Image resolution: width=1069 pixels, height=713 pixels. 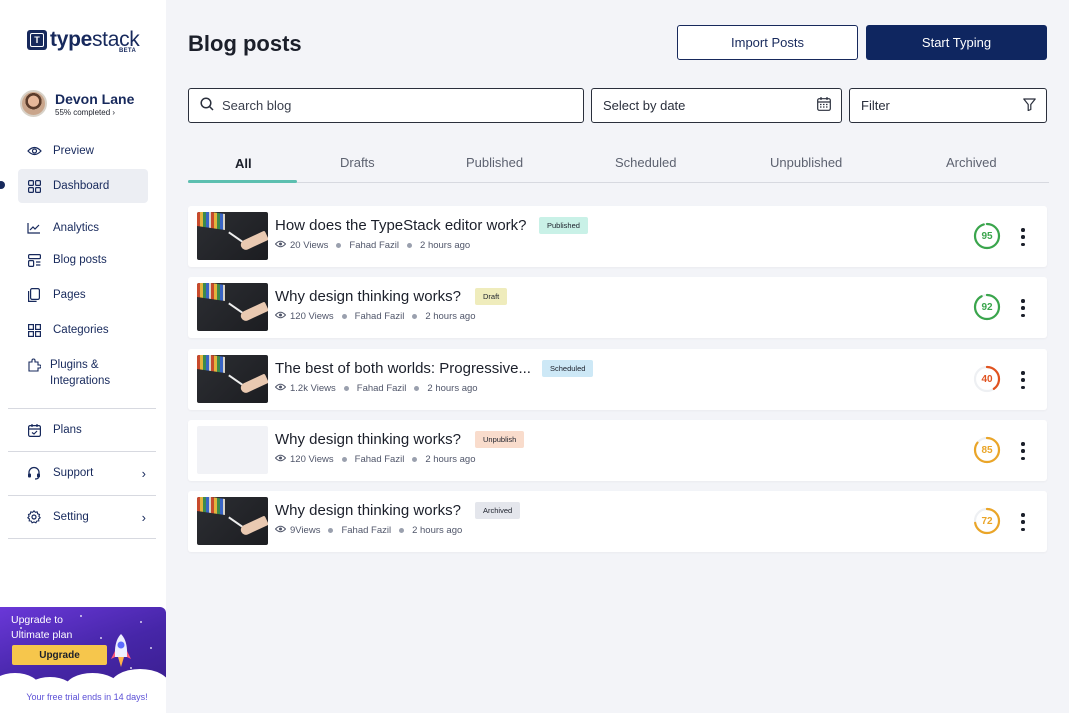 I want to click on brand-logo: T typestack BETA, so click(x=83, y=41).